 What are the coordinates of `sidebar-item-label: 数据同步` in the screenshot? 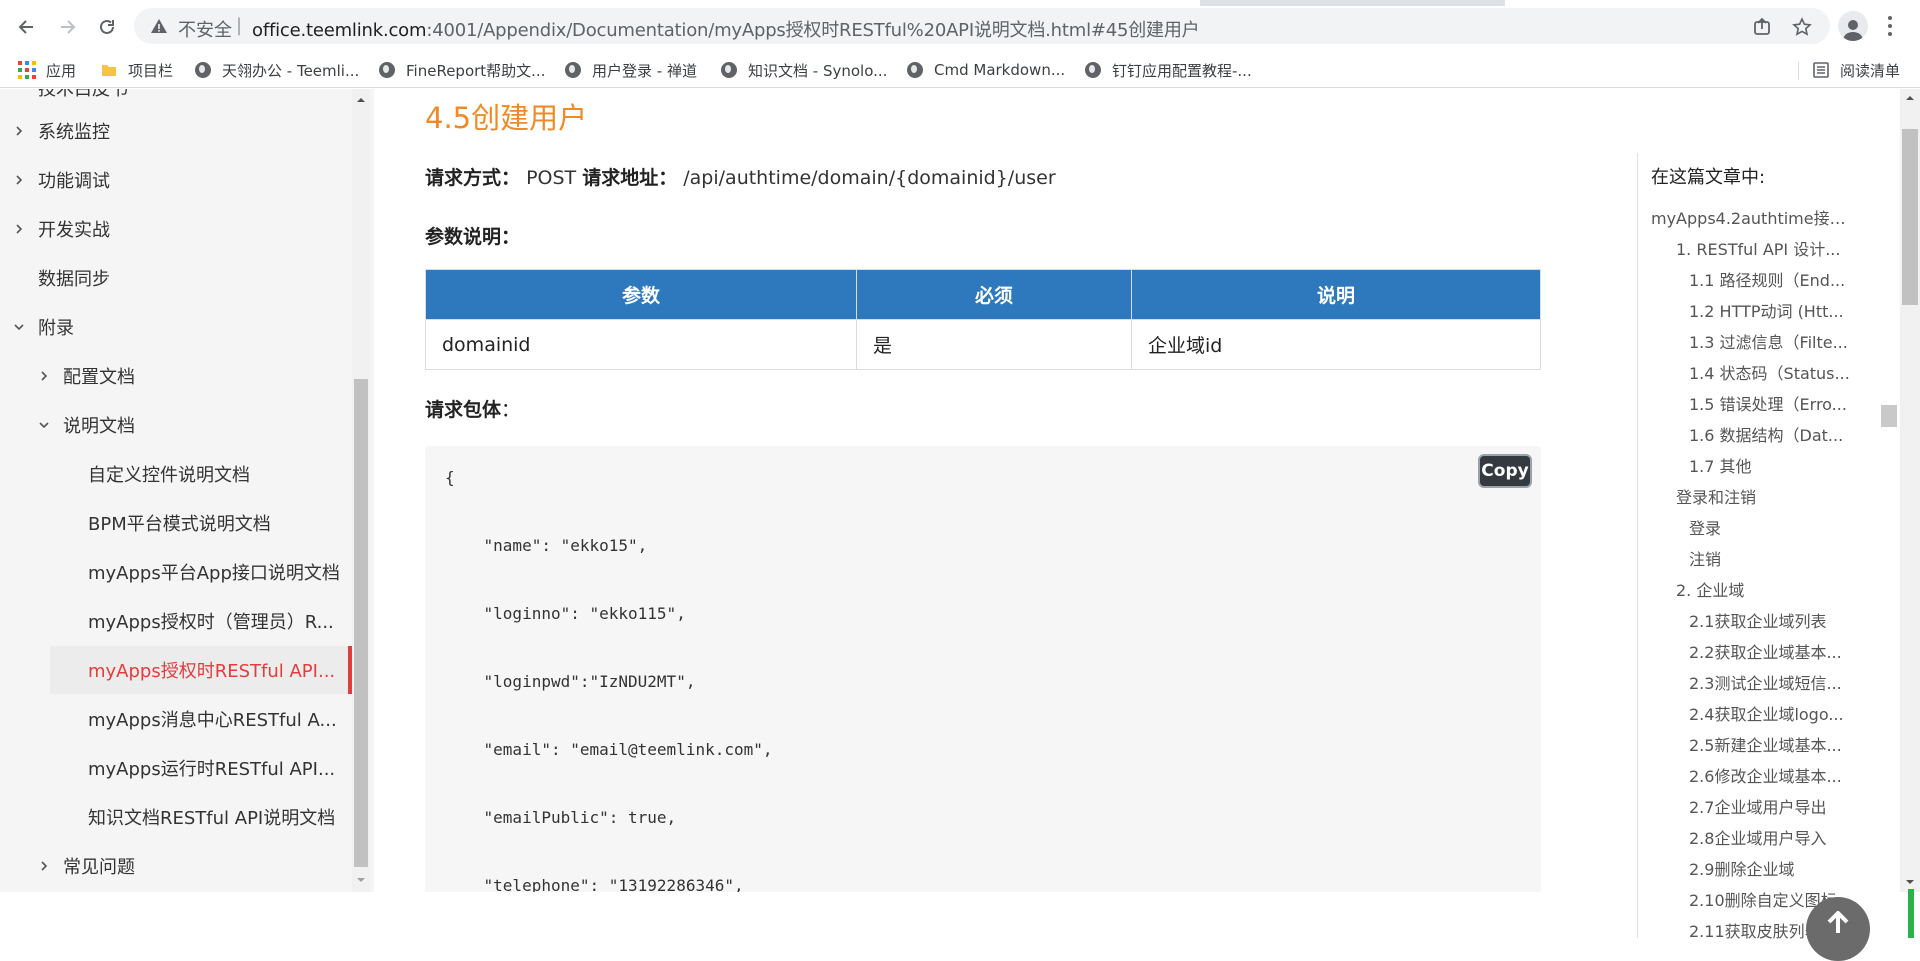 It's located at (74, 279).